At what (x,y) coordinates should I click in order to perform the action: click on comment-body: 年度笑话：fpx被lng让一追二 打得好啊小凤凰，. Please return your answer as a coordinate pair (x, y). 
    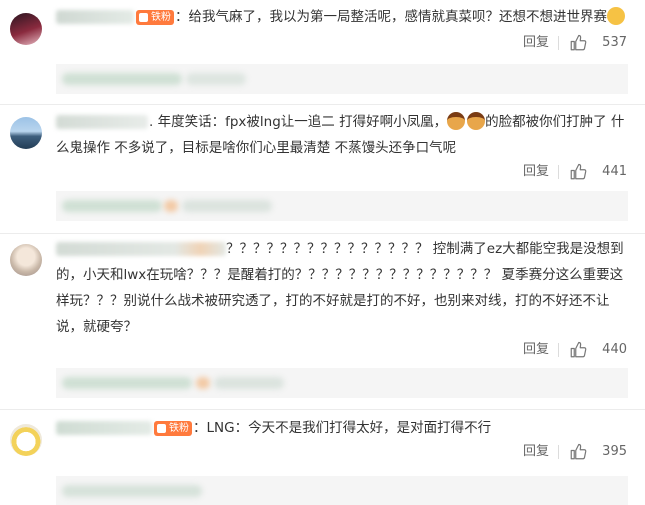
    Looking at the image, I should click on (302, 122).